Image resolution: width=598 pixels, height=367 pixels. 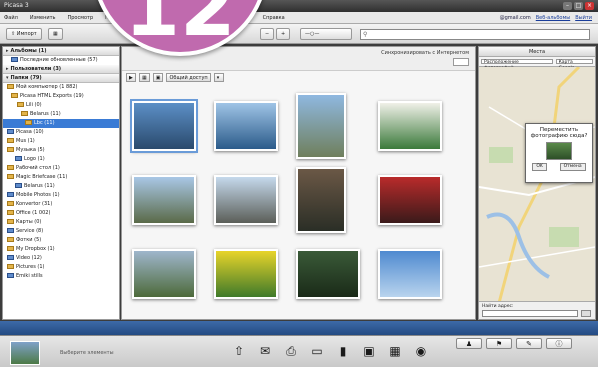 What do you see at coordinates (421, 351) in the screenshot?
I see `movie-icon: ◉` at bounding box center [421, 351].